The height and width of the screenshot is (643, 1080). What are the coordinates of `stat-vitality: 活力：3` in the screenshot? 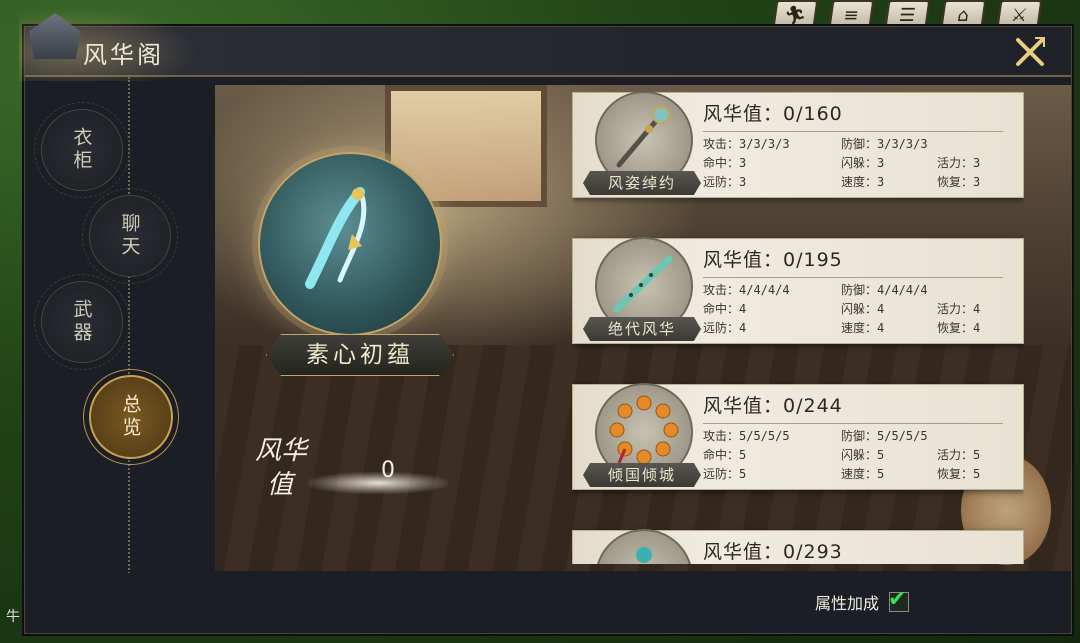 It's located at (959, 163).